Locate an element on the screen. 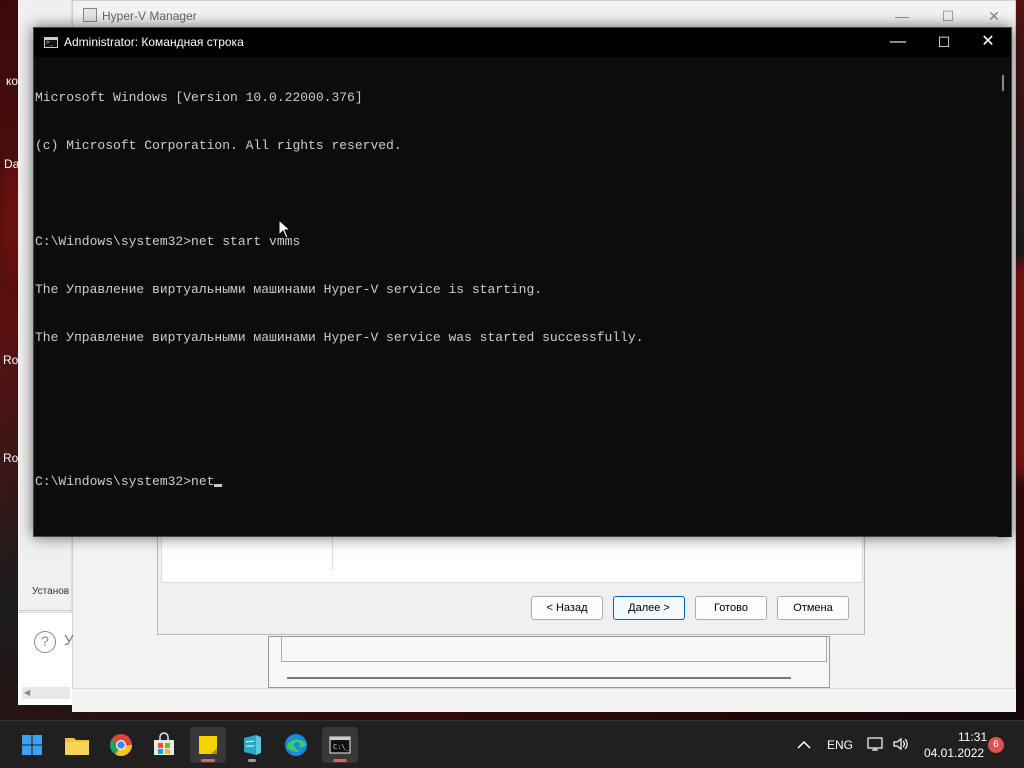 This screenshot has height=768, width=1024. left-pane-status: Установ is located at coordinates (51, 591).